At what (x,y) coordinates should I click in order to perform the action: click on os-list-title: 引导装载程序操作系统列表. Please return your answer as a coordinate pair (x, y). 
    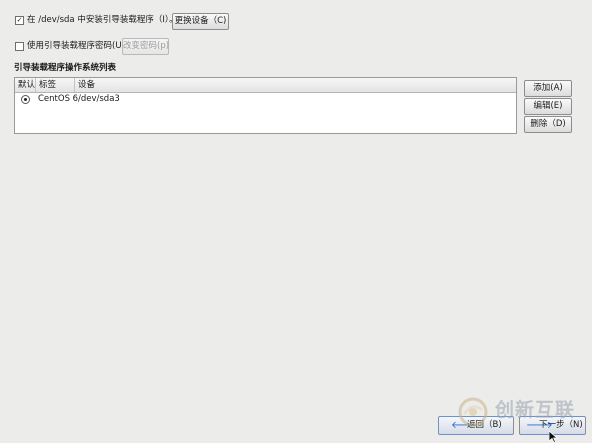
    Looking at the image, I should click on (65, 68).